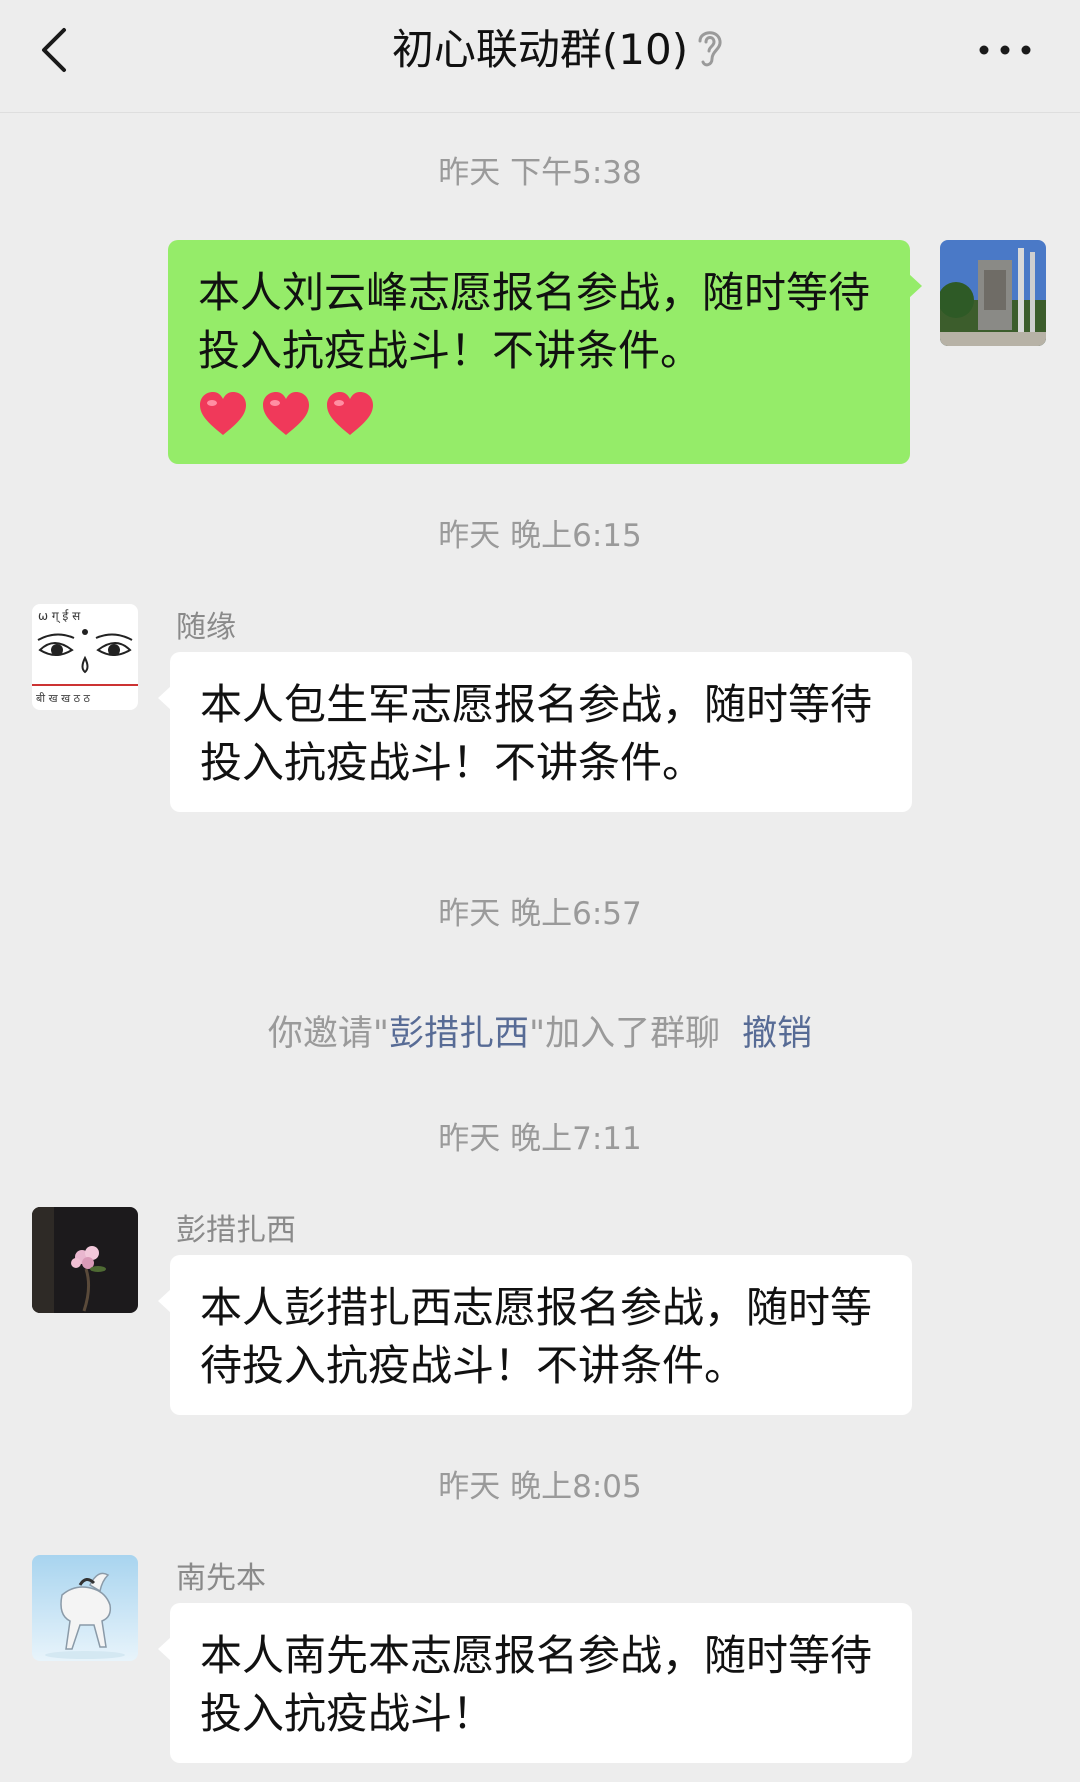 This screenshot has width=1080, height=1782. I want to click on message-text: 本人南先本志愿报名参战，随时等待投入抗疫战斗！, so click(536, 1684).